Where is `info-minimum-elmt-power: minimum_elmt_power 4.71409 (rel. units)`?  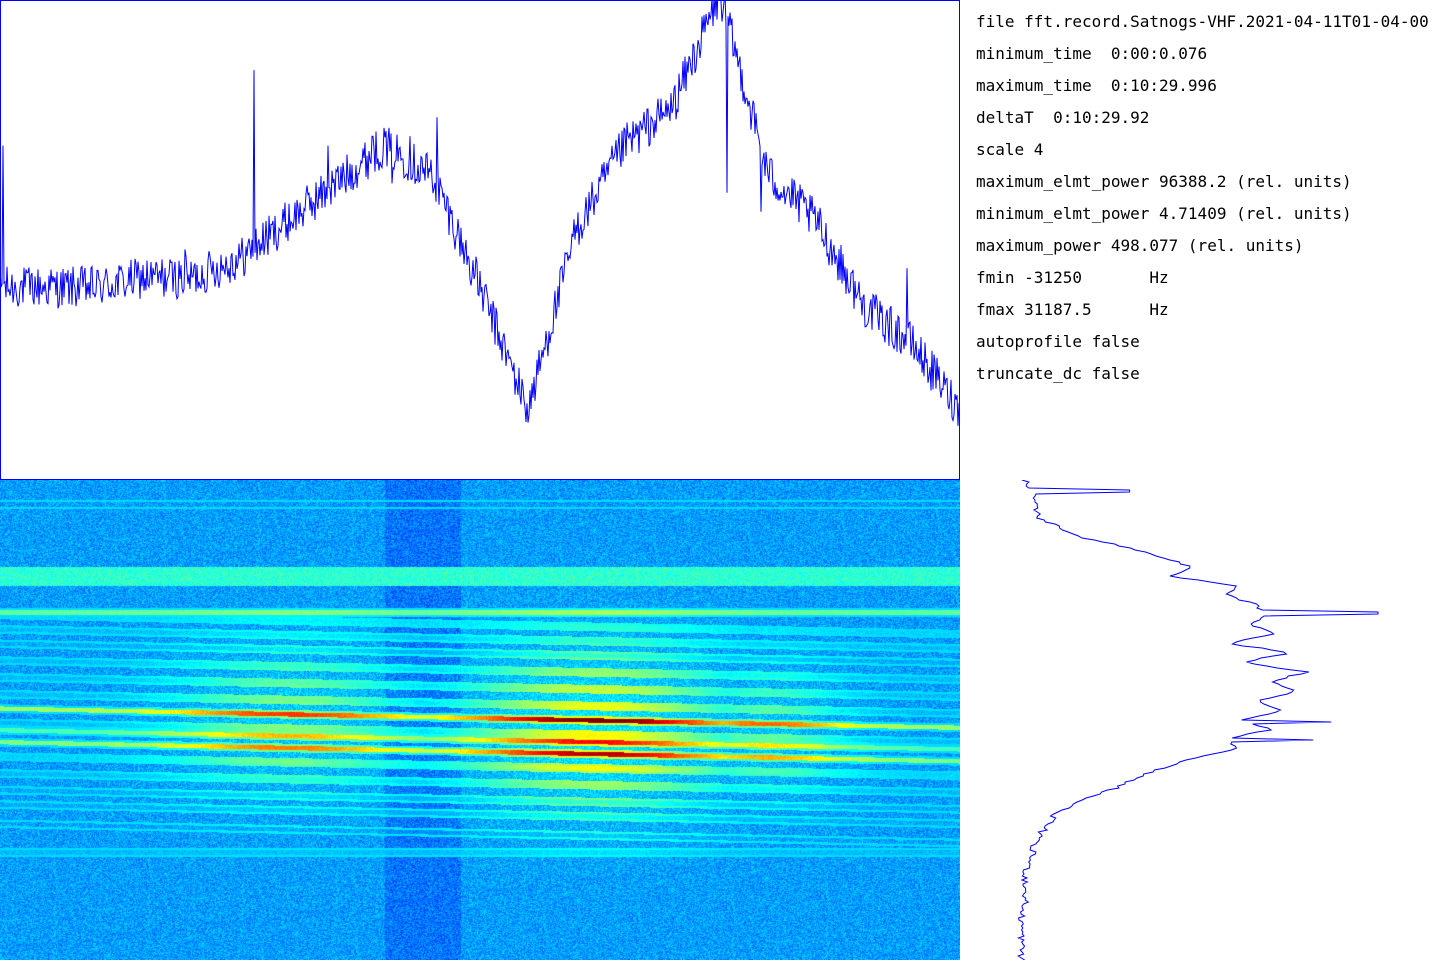
info-minimum-elmt-power: minimum_elmt_power 4.71409 (rel. units) is located at coordinates (1164, 213).